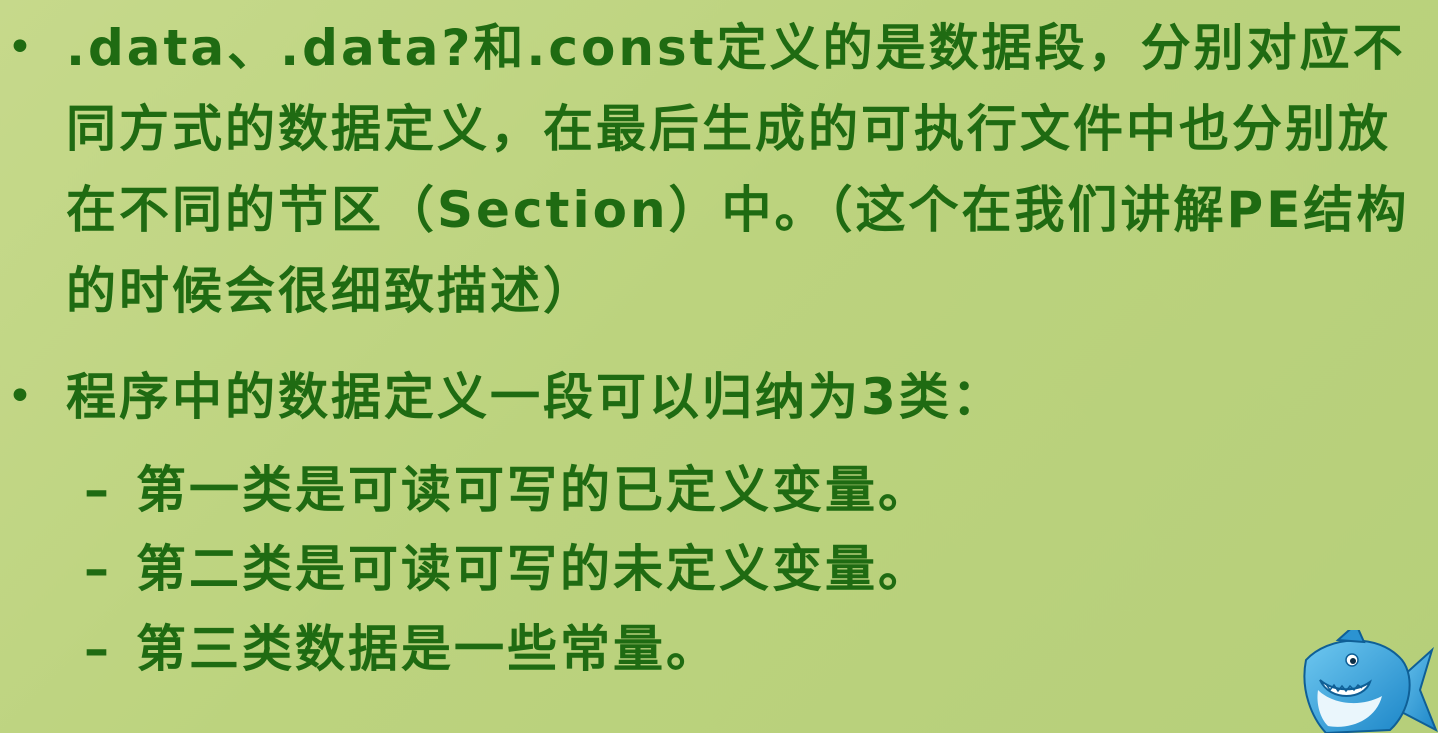  Describe the element at coordinates (535, 397) in the screenshot. I see `bullet-text: 程序中的数据定义一段可以归纳为3类：` at that location.